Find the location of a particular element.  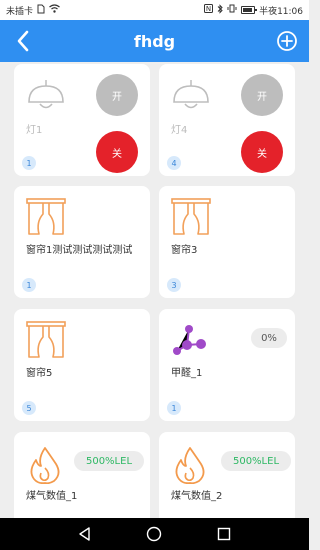

device-card-gas2: 500%LEL 煤气数值_2 is located at coordinates (227, 475).